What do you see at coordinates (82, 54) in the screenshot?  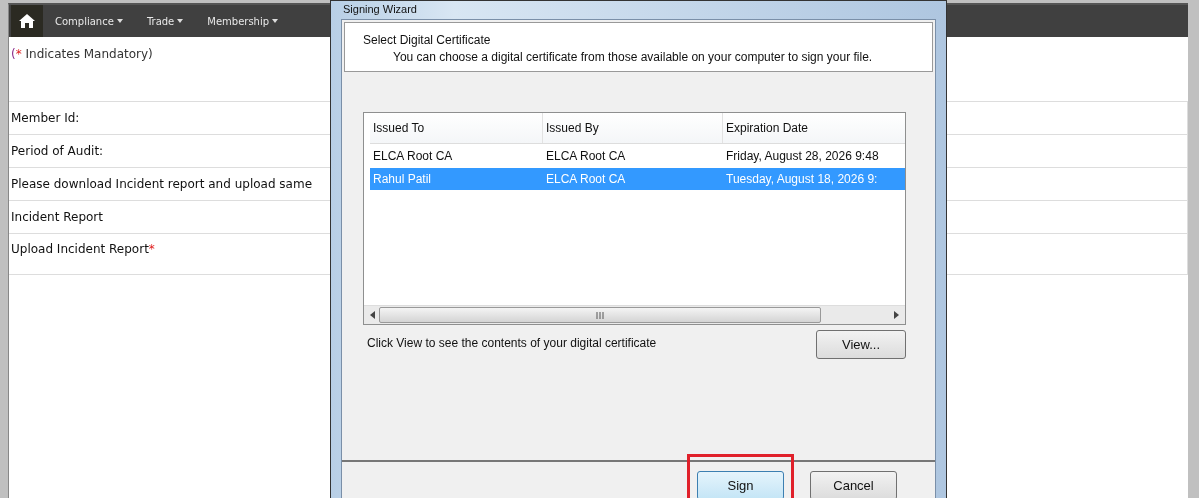 I see `mandatory-note: (* Indicates Mandatory)` at bounding box center [82, 54].